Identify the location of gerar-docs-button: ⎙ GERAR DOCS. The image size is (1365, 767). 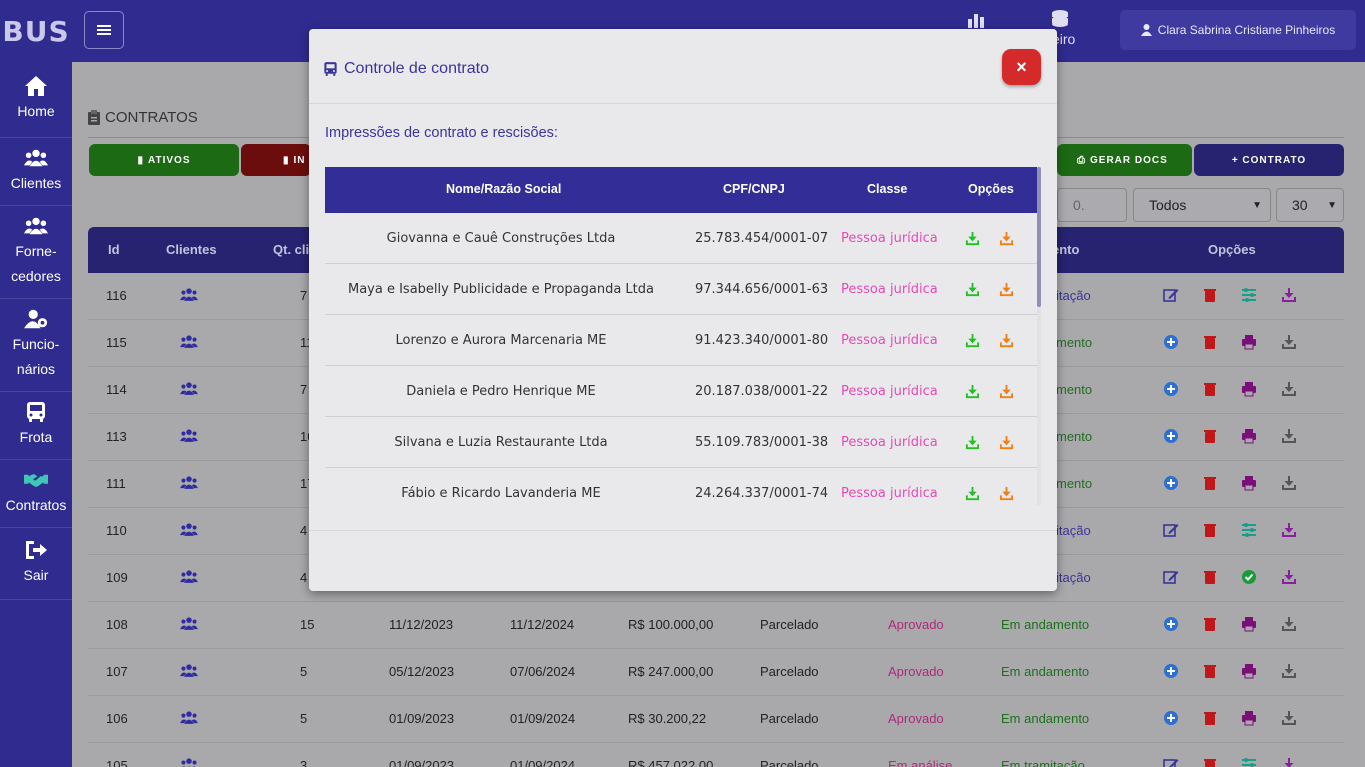
(1124, 160).